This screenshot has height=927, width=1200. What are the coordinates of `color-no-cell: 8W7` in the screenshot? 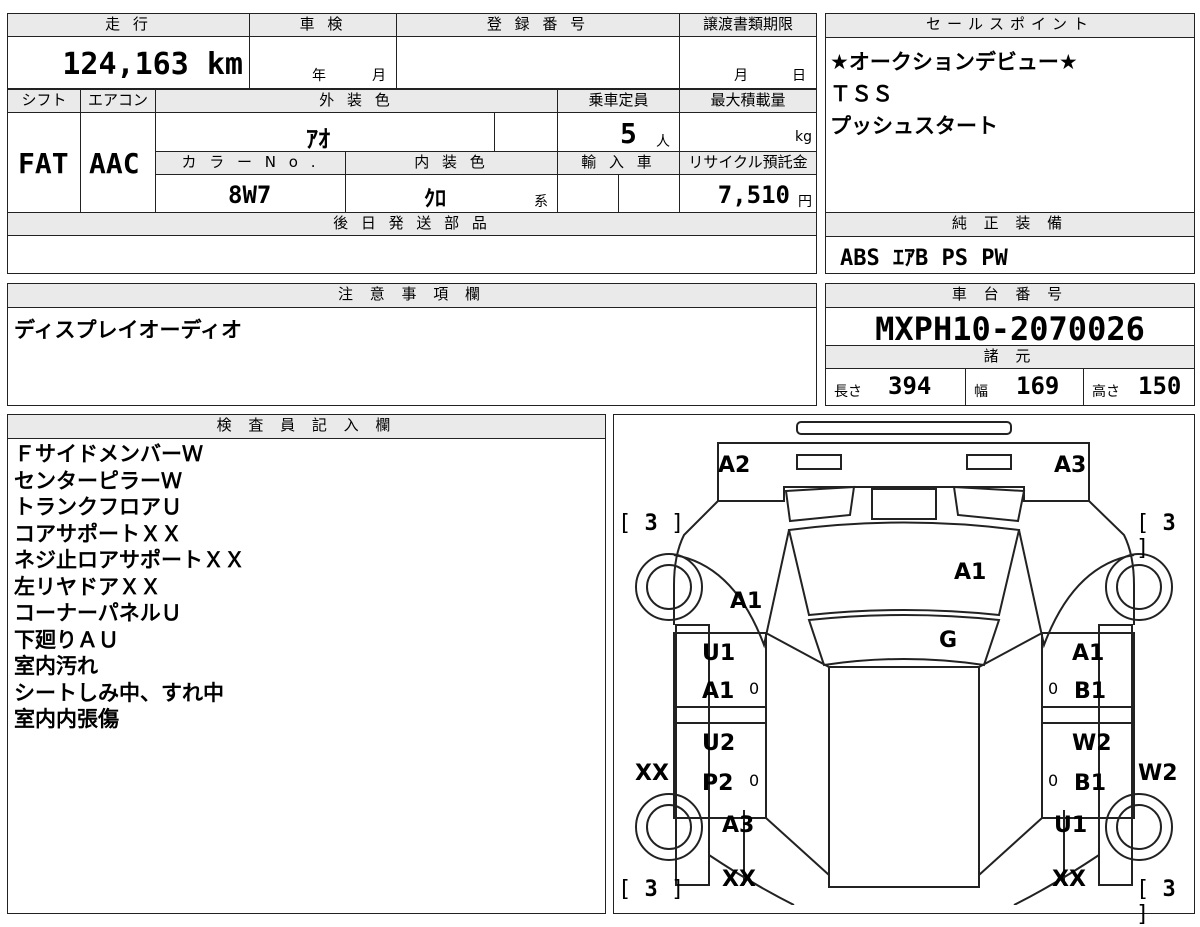 It's located at (250, 193).